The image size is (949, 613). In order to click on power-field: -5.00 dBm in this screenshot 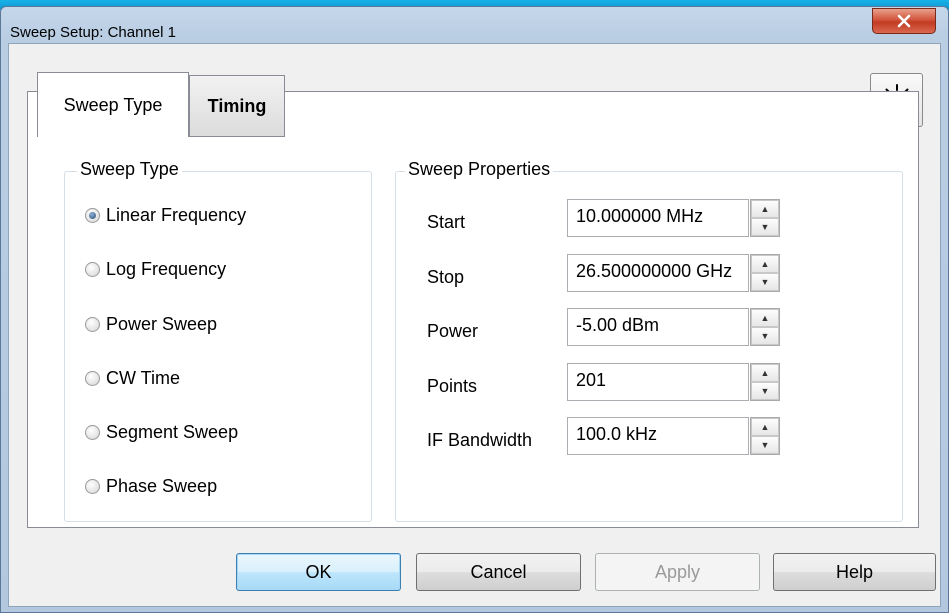, I will do `click(658, 327)`.